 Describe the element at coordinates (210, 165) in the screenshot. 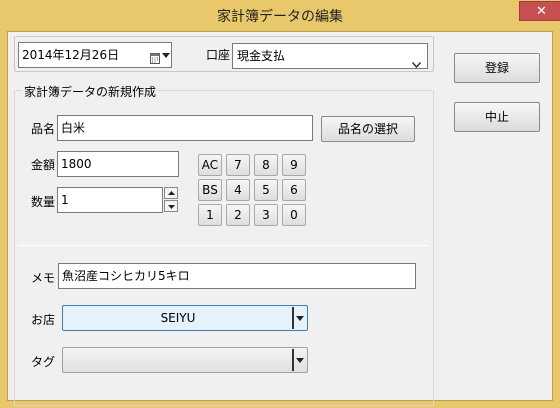

I see `keypad-key: AC` at that location.